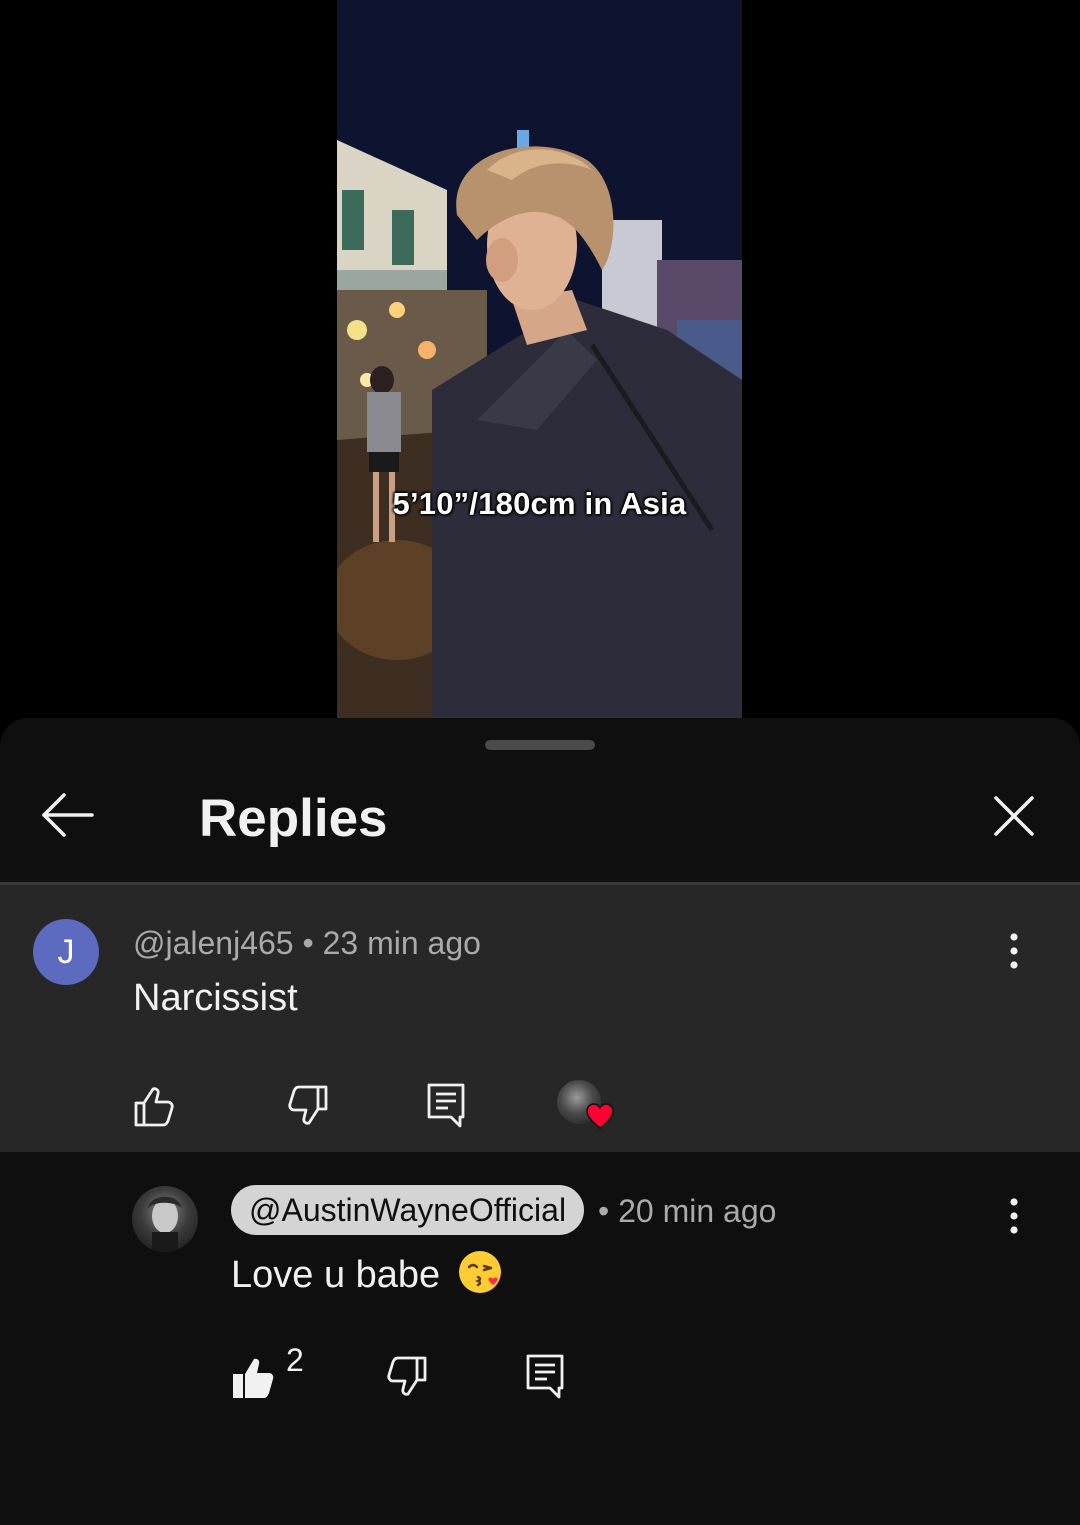 Image resolution: width=1080 pixels, height=1525 pixels. Describe the element at coordinates (295, 1360) in the screenshot. I see `like-count: 2` at that location.